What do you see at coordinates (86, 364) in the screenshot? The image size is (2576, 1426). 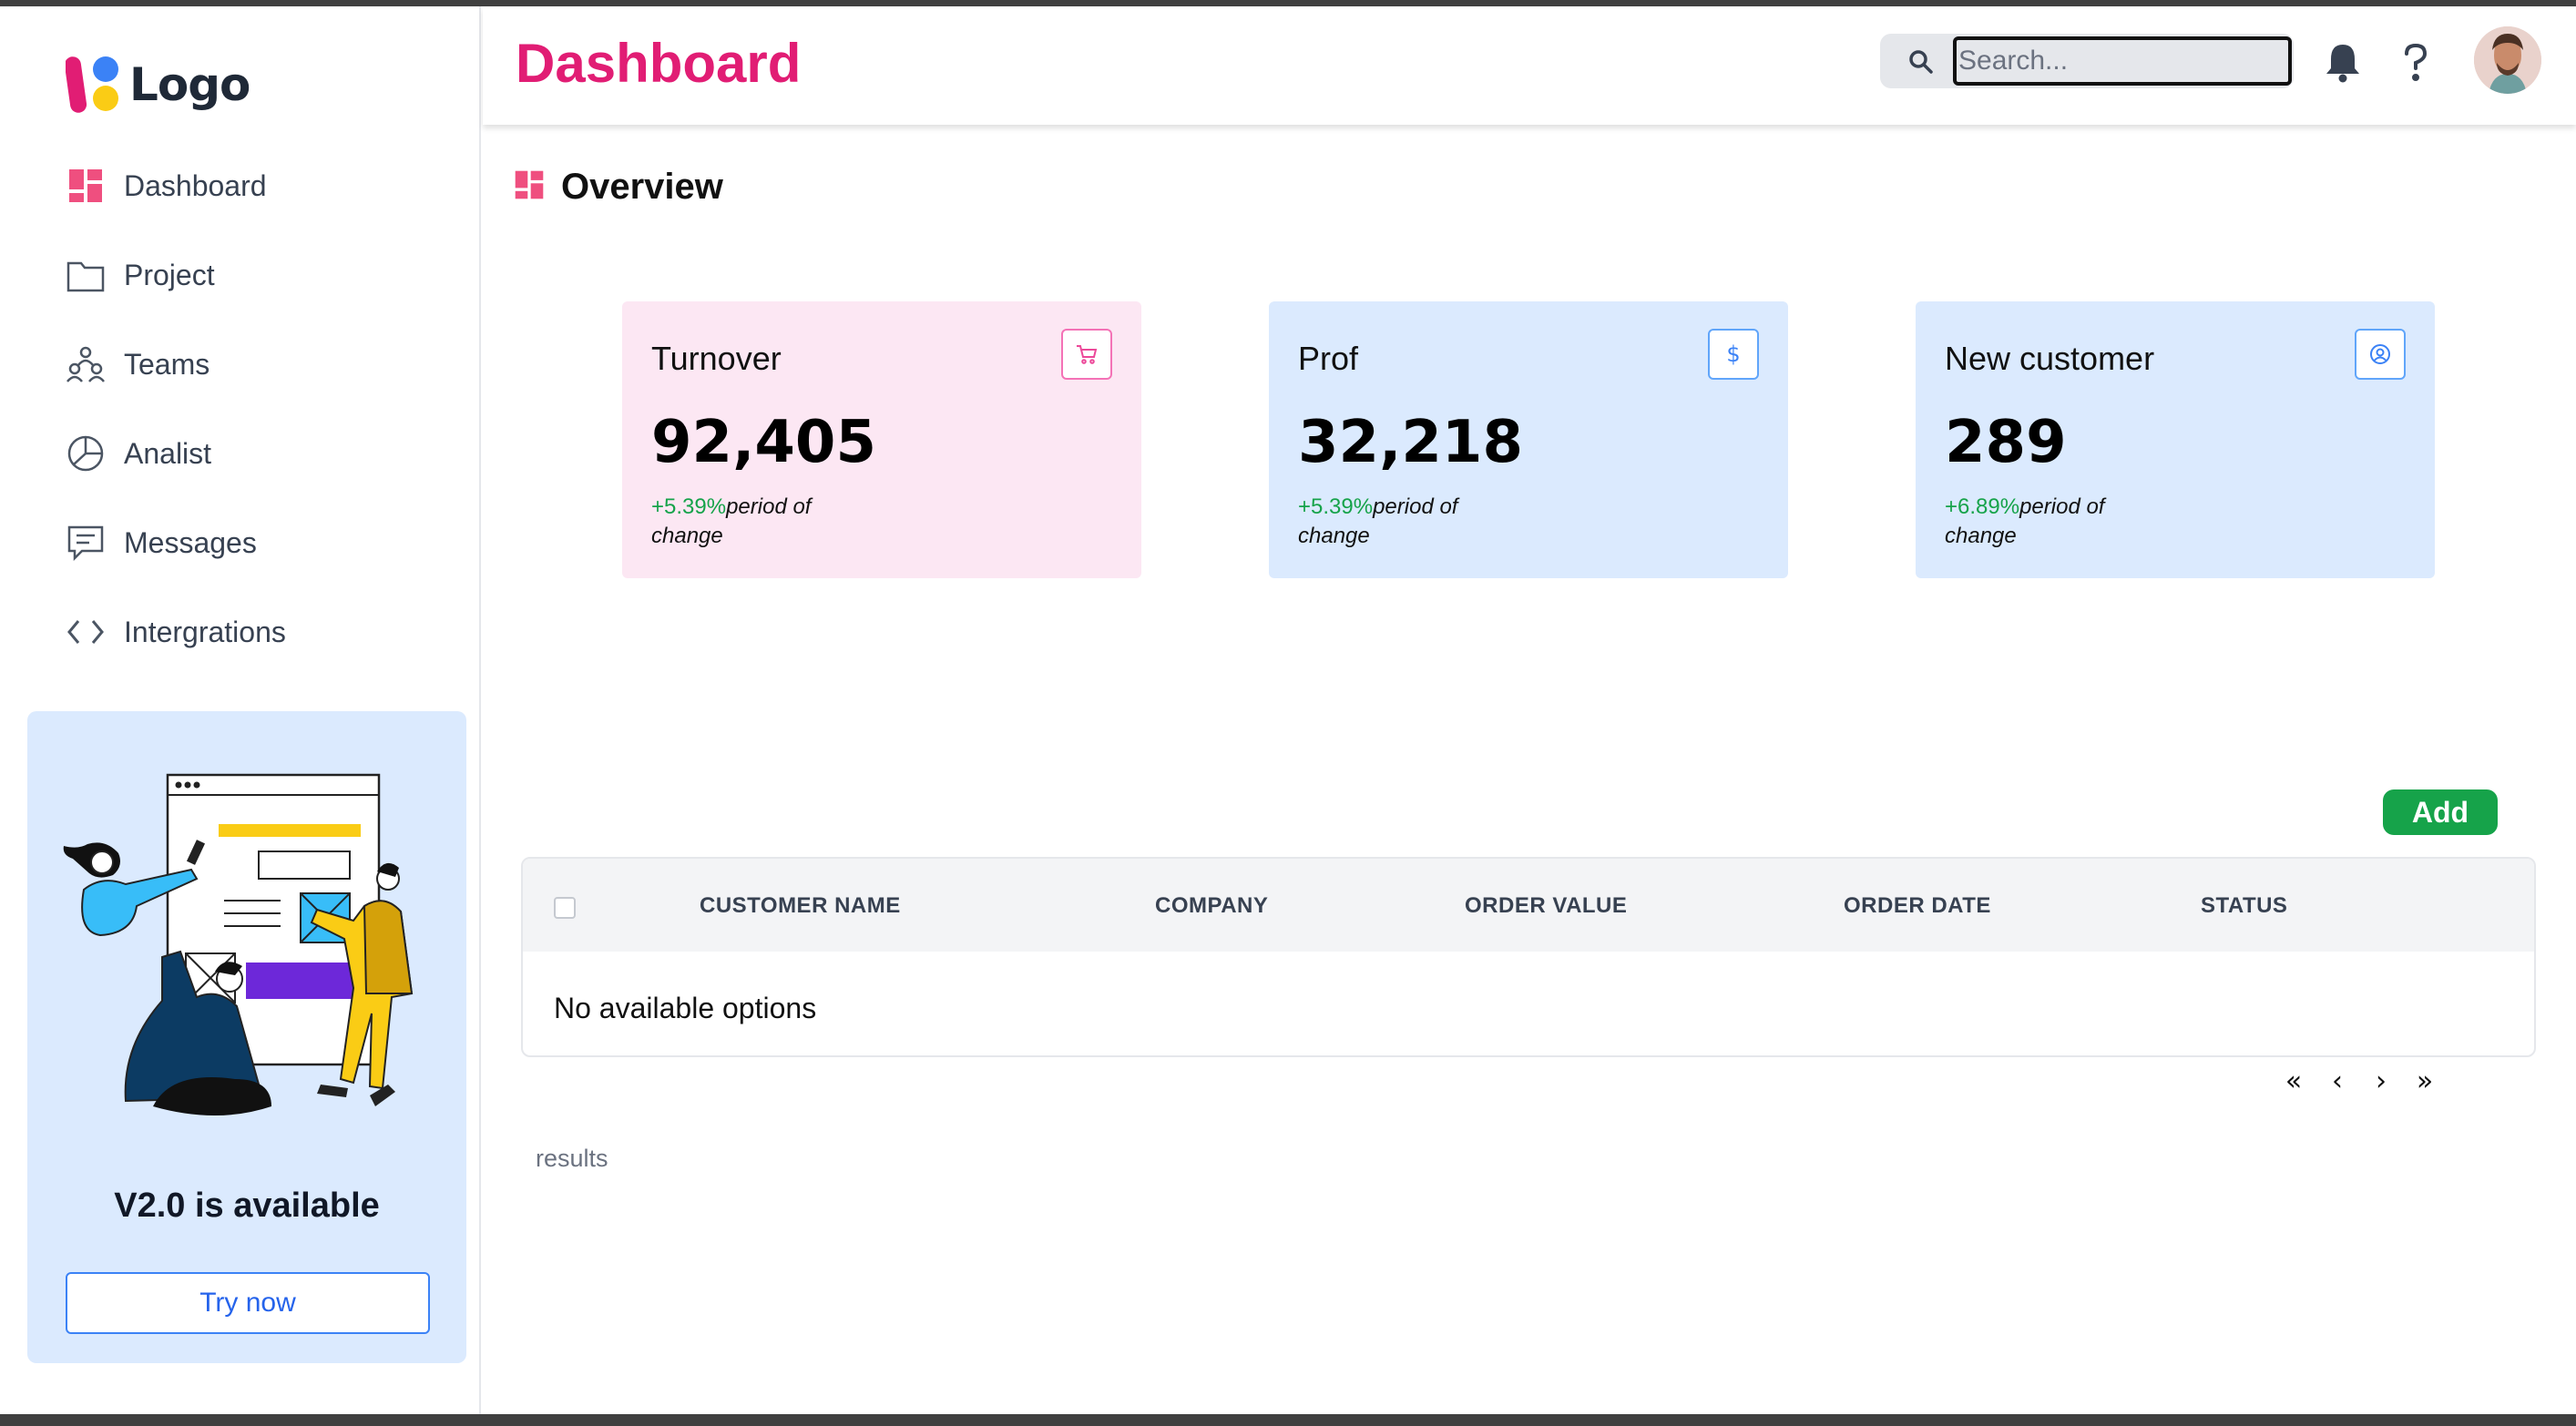 I see `teams-icon` at bounding box center [86, 364].